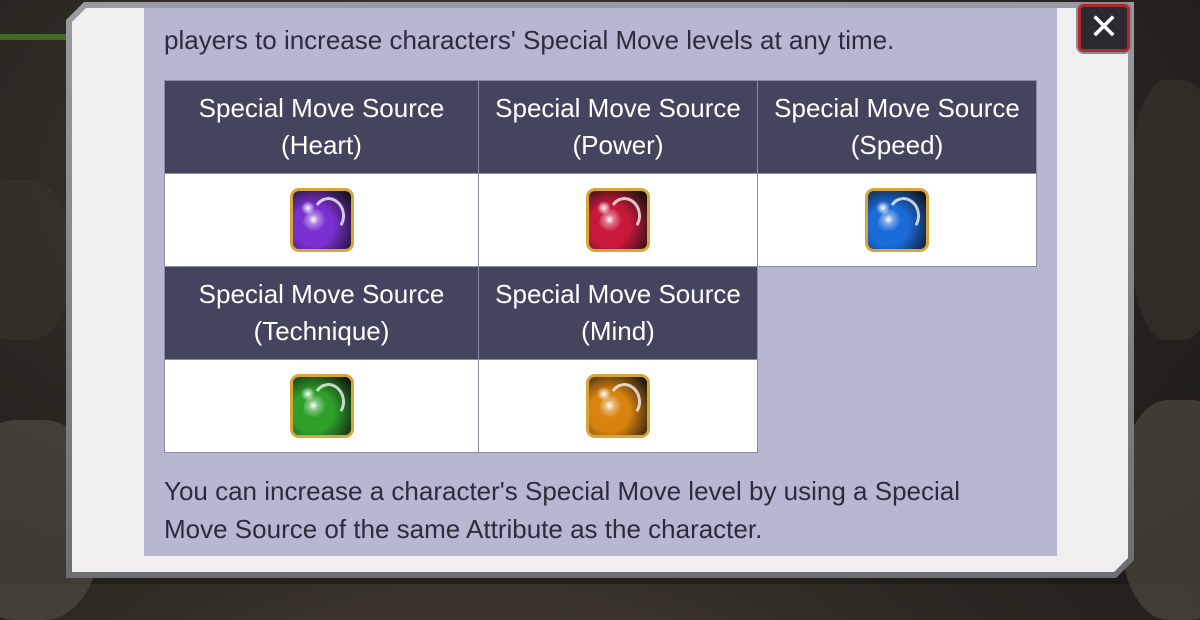 The height and width of the screenshot is (620, 1200). I want to click on source-power-icon-cell, so click(618, 220).